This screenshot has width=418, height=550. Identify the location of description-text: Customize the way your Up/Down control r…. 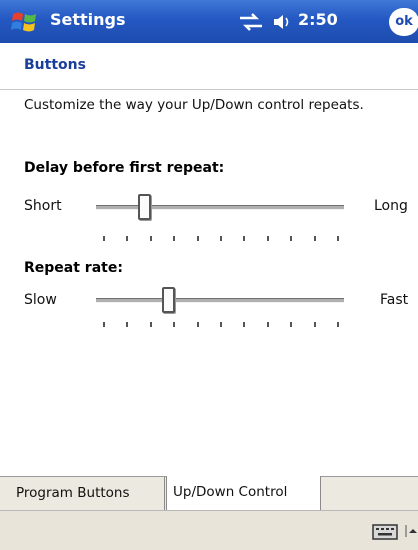
(194, 105).